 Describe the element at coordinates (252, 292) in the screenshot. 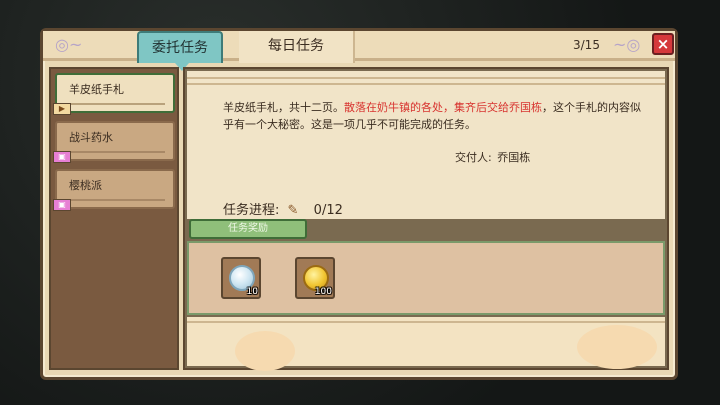

I see `reward-qty: 10` at that location.